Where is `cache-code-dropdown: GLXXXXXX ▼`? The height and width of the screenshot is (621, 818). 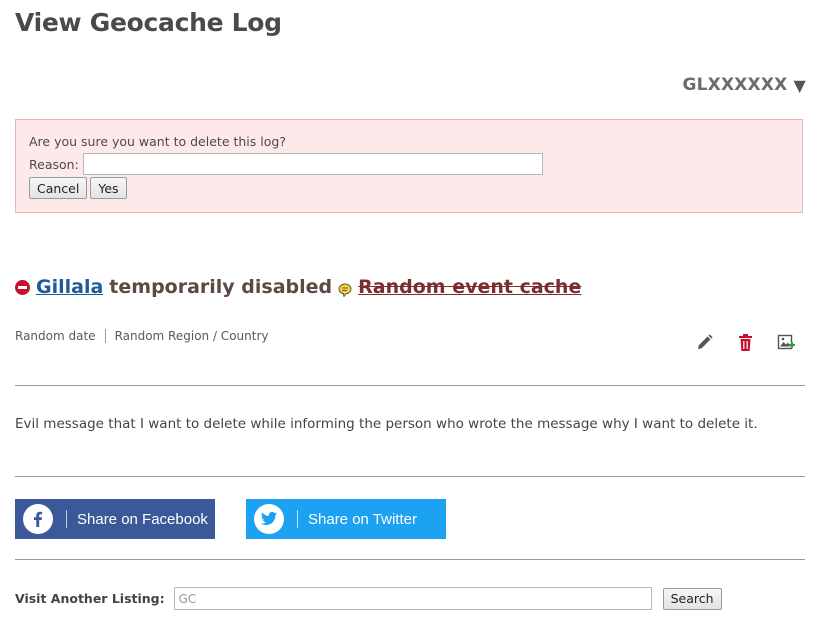
cache-code-dropdown: GLXXXXXX ▼ is located at coordinates (744, 85).